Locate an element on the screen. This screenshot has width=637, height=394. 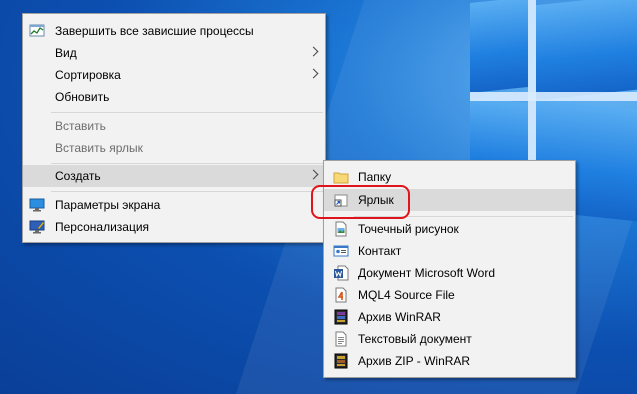
menu-item-label: Обновить is located at coordinates (82, 97).